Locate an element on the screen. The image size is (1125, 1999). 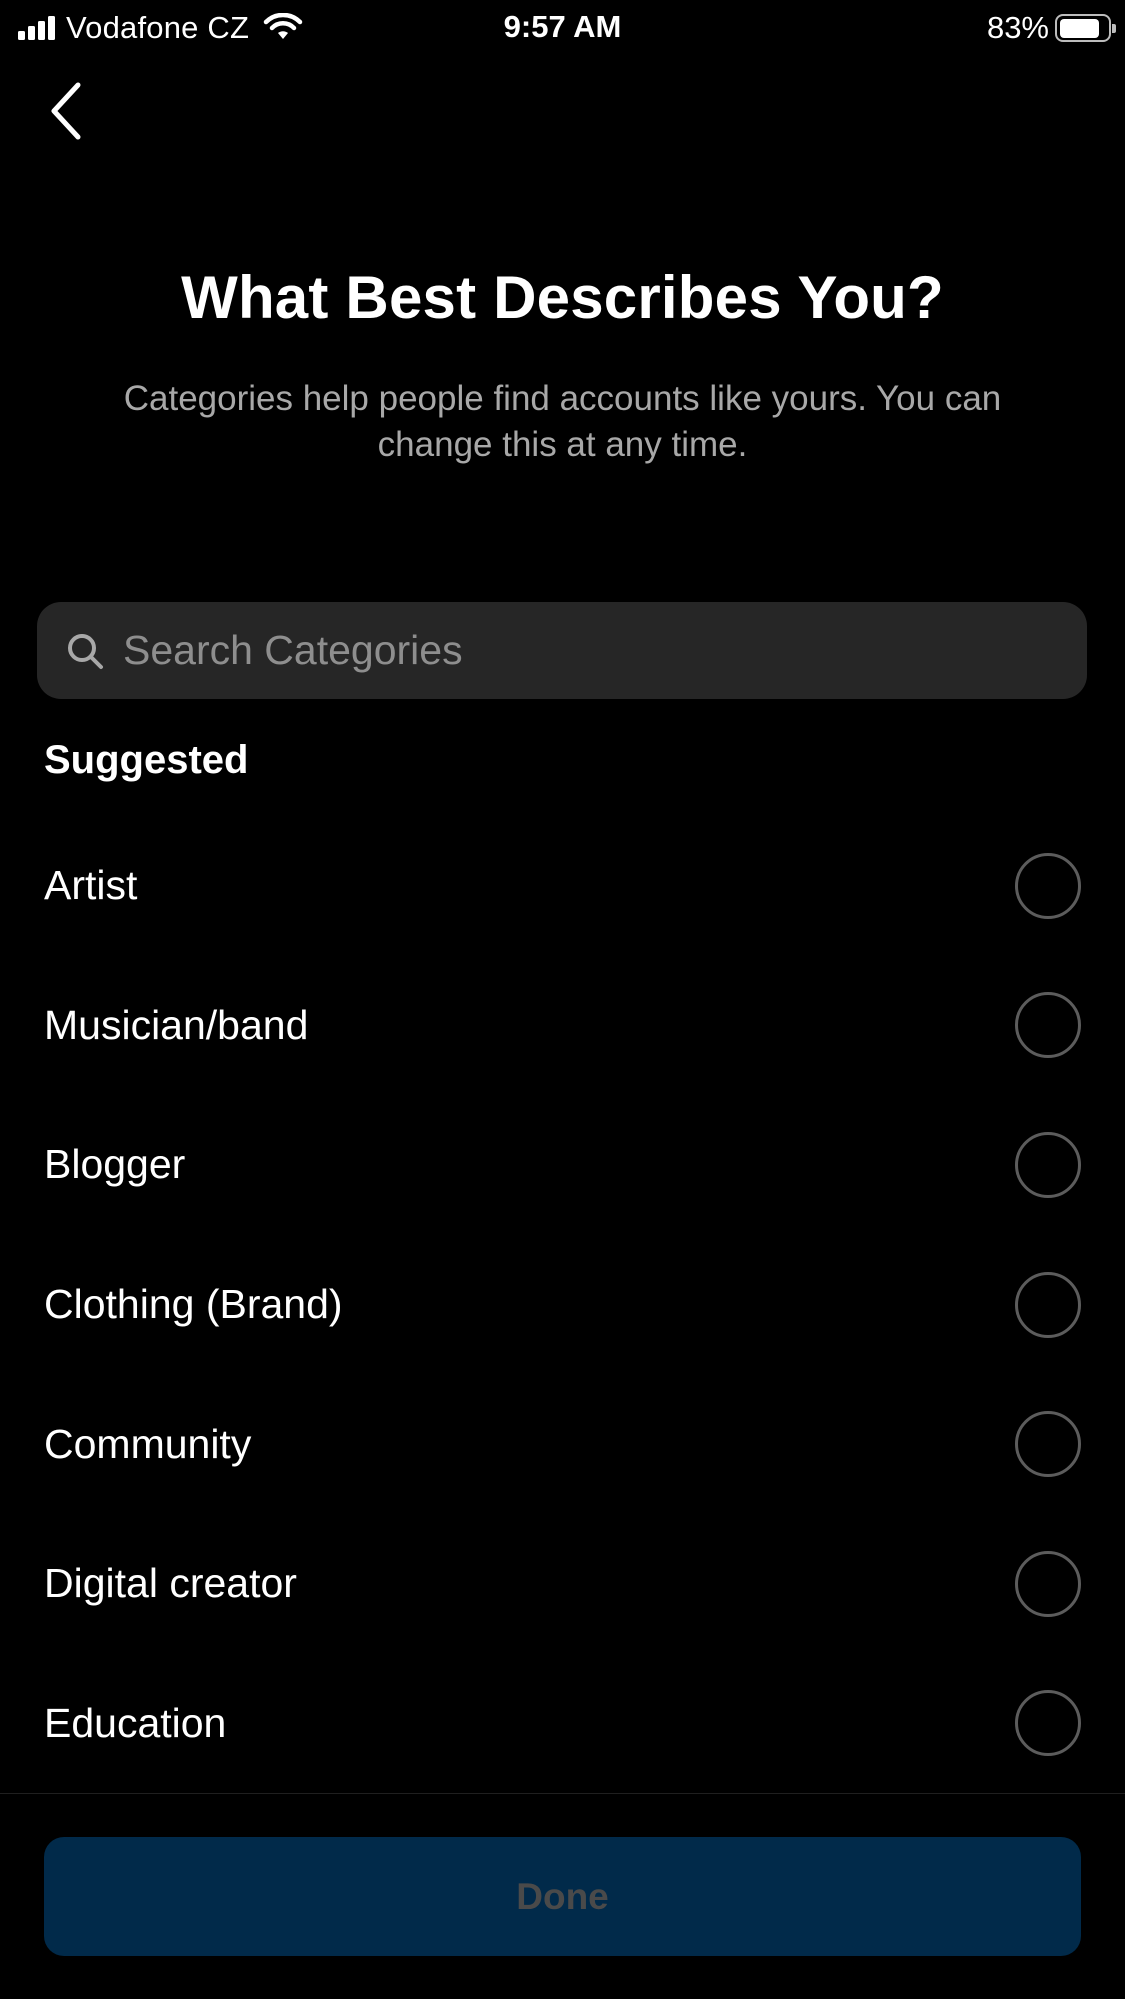
status-time: 9:57 AM is located at coordinates (562, 26).